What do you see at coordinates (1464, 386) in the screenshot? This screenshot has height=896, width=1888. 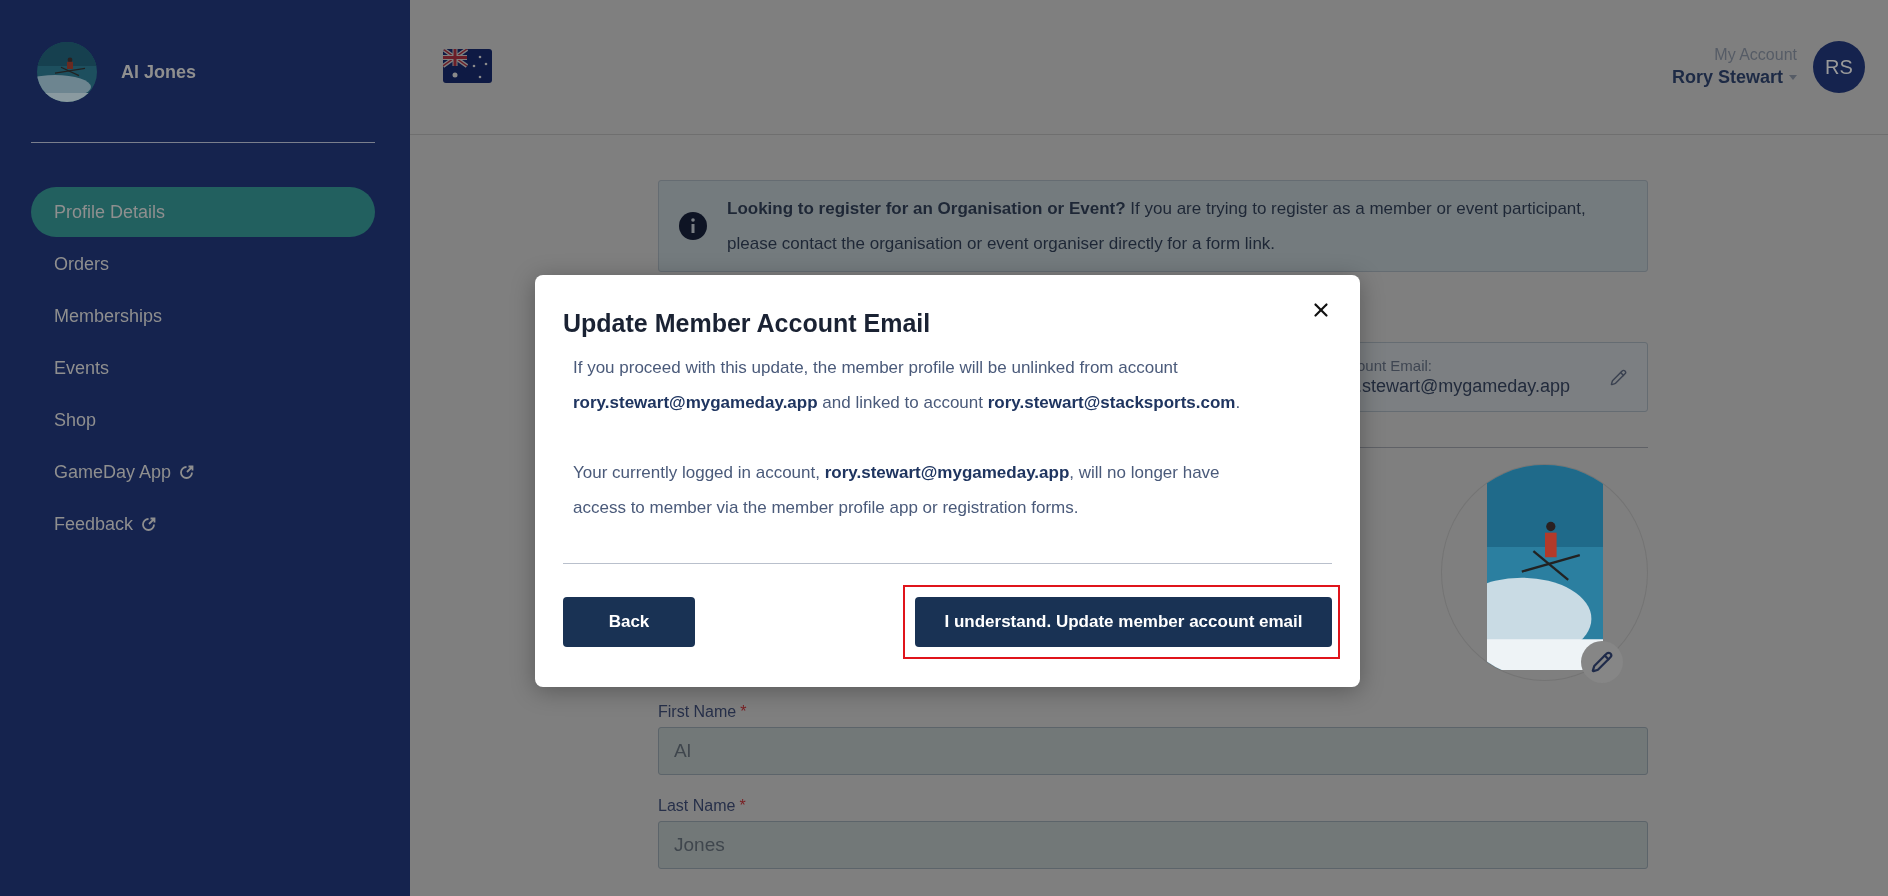 I see `field-value: .stewart@mygameday.app` at bounding box center [1464, 386].